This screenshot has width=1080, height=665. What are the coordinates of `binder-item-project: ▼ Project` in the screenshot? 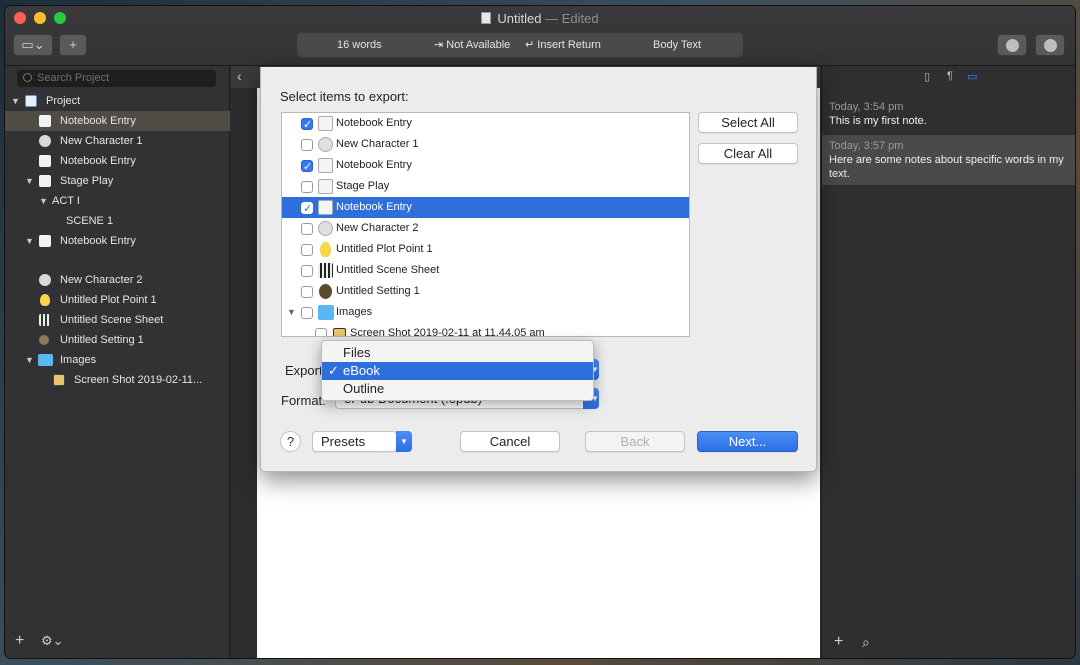 It's located at (117, 101).